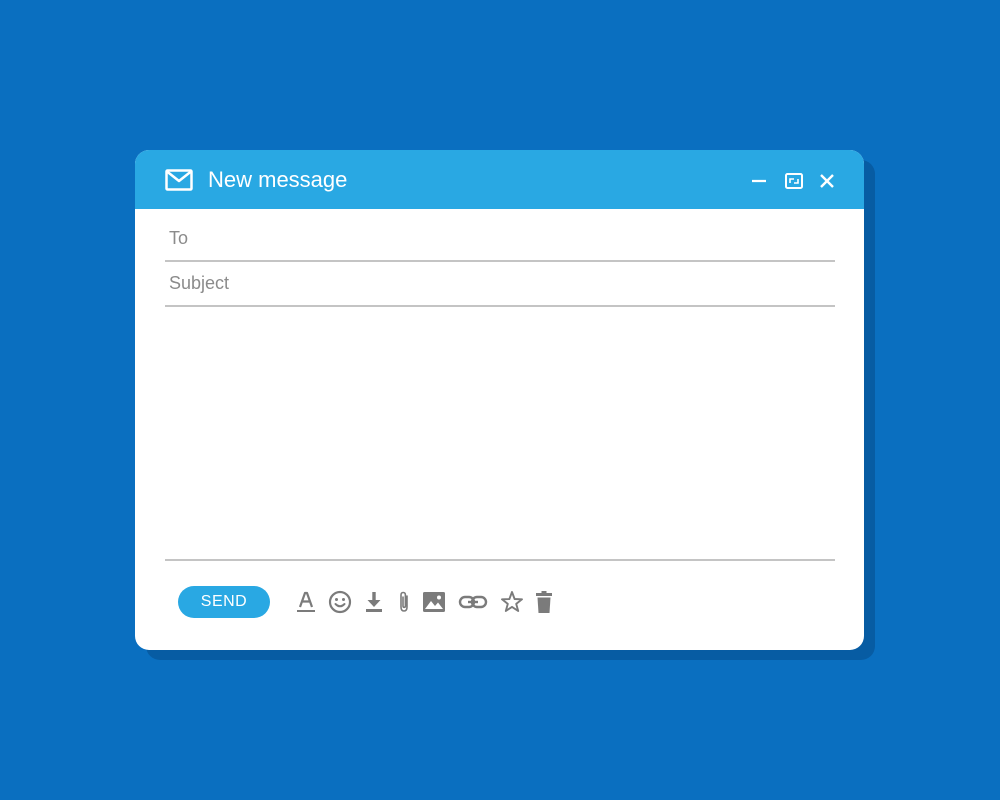 The width and height of the screenshot is (1000, 800). What do you see at coordinates (224, 602) in the screenshot?
I see `send-button: SEND` at bounding box center [224, 602].